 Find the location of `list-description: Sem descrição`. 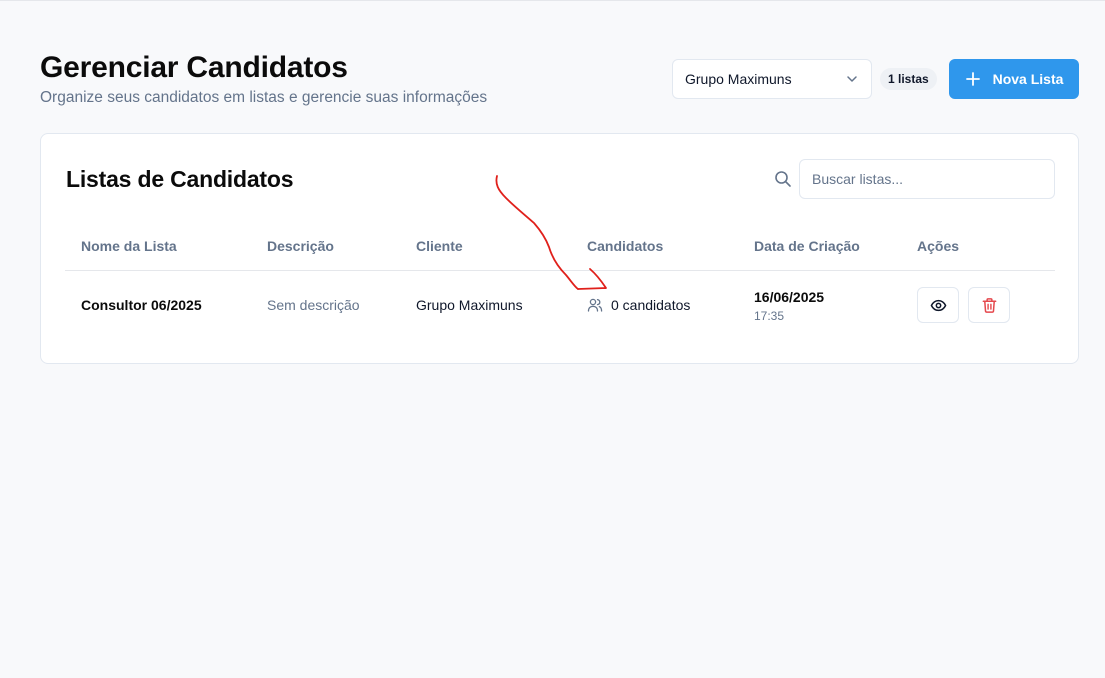

list-description: Sem descrição is located at coordinates (313, 305).